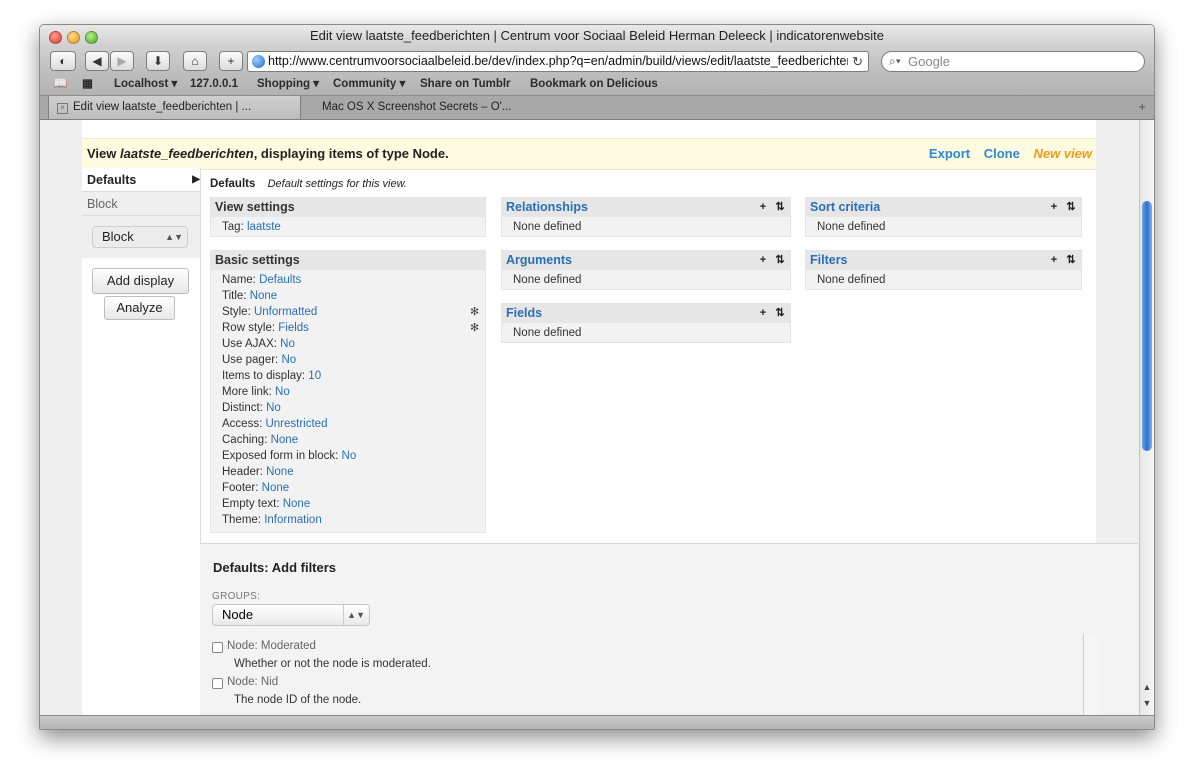  I want to click on analyze-button: Analyze, so click(139, 308).